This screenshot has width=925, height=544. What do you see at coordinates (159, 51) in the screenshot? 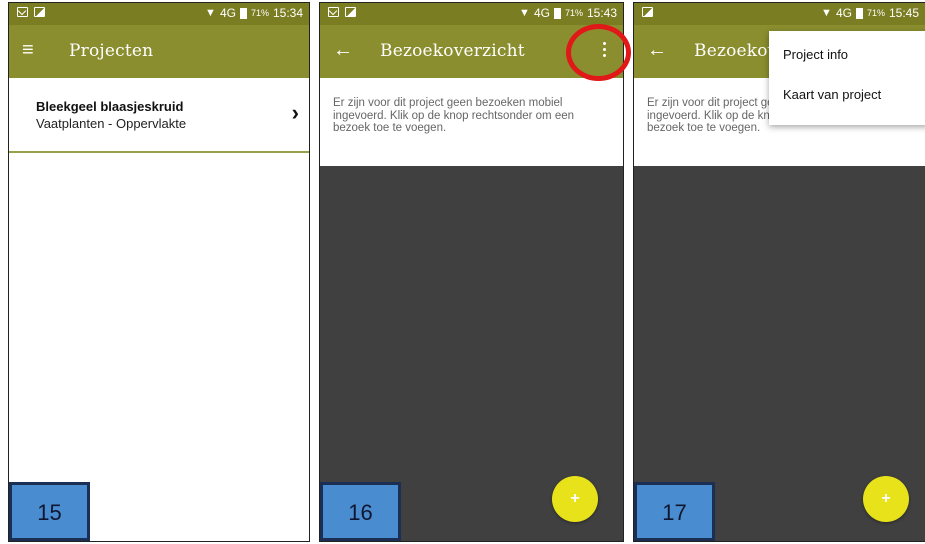
I see `app-bar: ≡ Projecten` at bounding box center [159, 51].